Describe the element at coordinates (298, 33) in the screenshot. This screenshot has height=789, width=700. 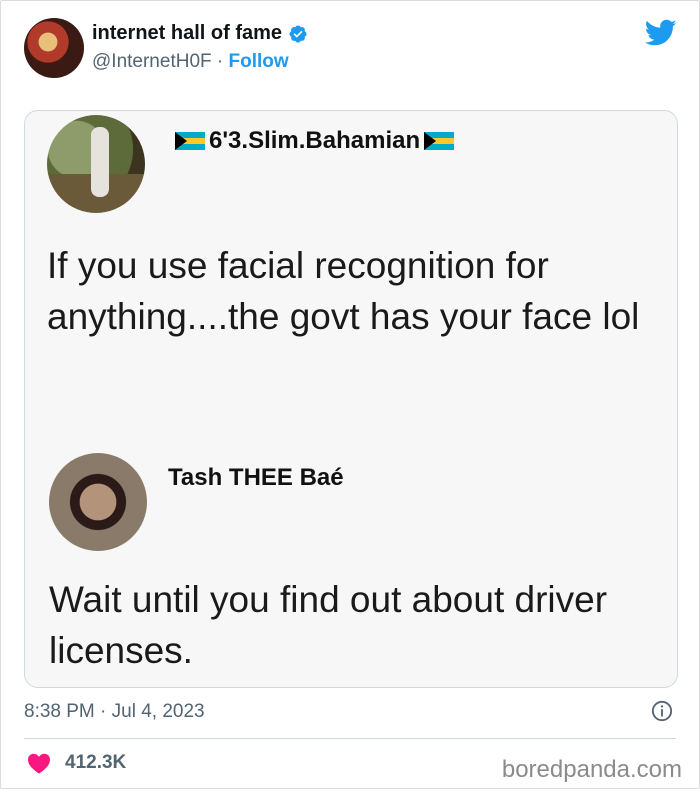
I see `verified-icon` at that location.